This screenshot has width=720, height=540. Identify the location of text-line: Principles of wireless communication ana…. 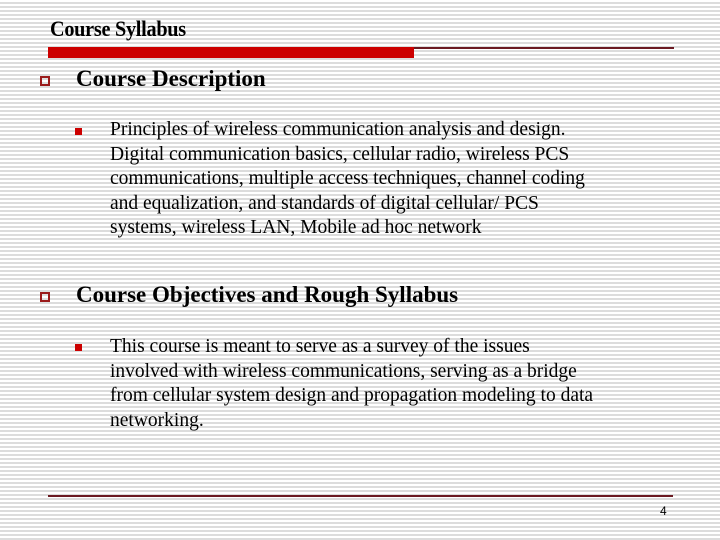
(338, 129).